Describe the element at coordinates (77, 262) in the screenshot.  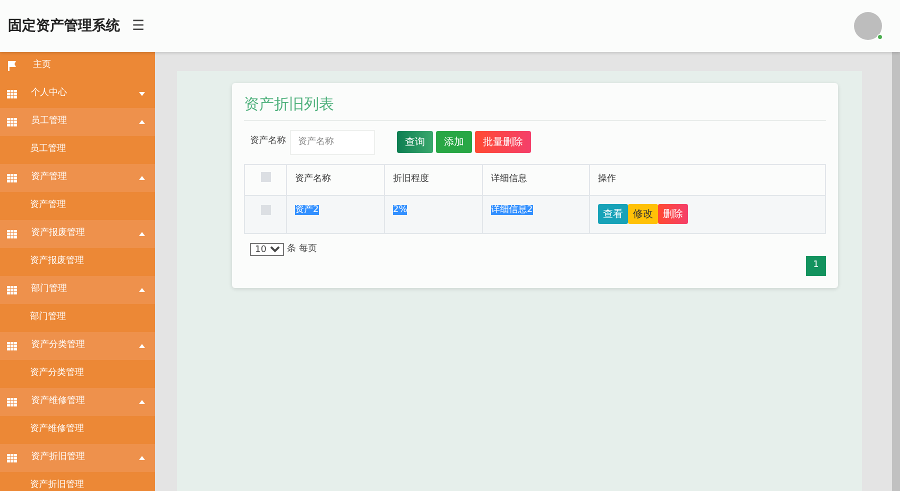
I see `sidebar-subitem: 资产报废管理` at that location.